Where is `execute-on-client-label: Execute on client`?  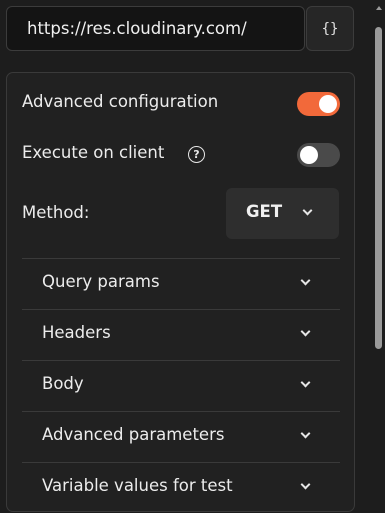
execute-on-client-label: Execute on client is located at coordinates (93, 152).